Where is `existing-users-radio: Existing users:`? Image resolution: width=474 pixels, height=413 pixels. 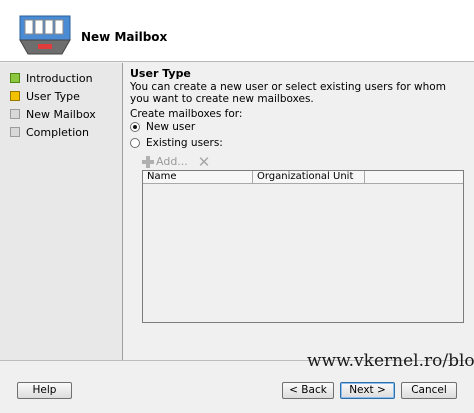
existing-users-radio: Existing users: is located at coordinates (176, 143).